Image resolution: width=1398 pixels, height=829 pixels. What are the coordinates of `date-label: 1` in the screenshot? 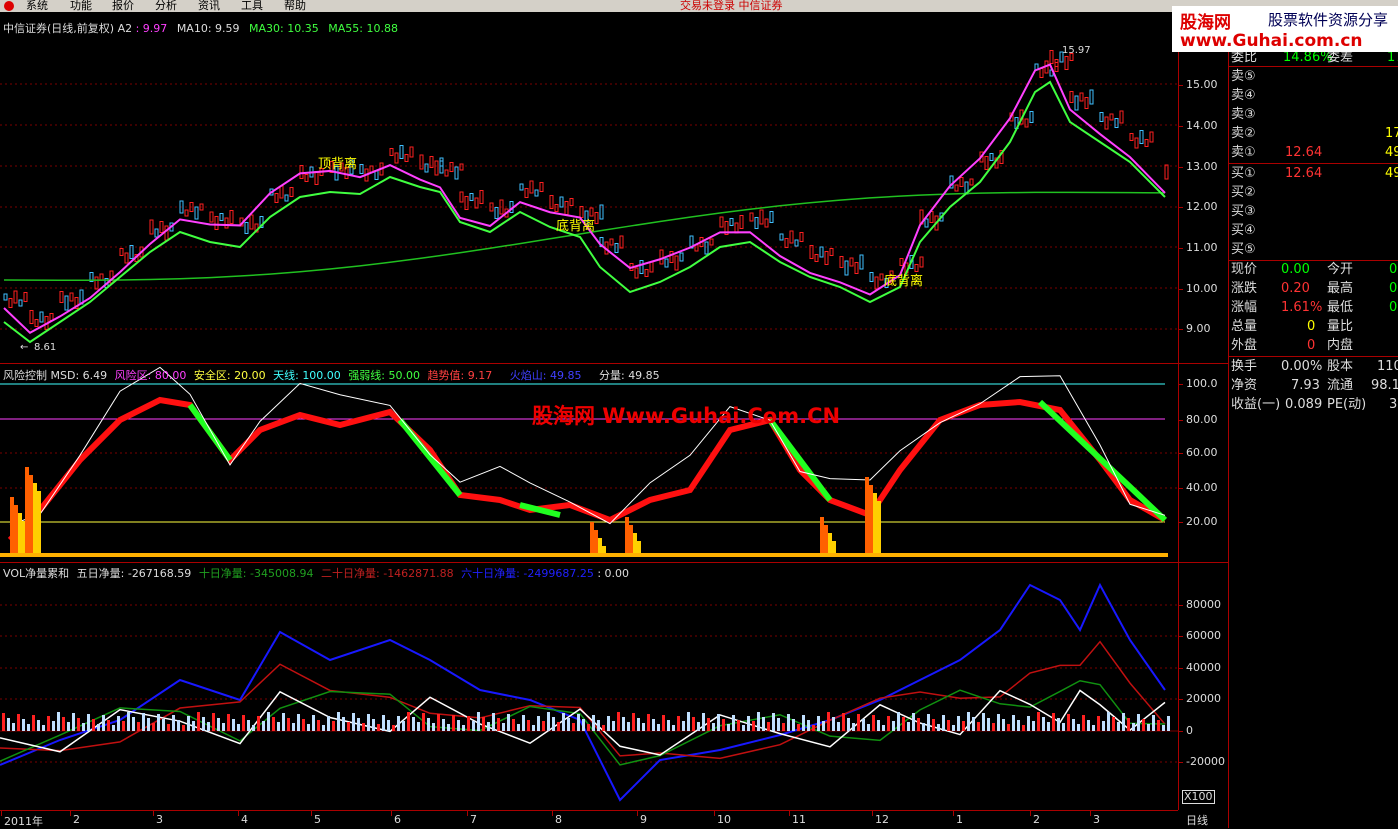 It's located at (958, 818).